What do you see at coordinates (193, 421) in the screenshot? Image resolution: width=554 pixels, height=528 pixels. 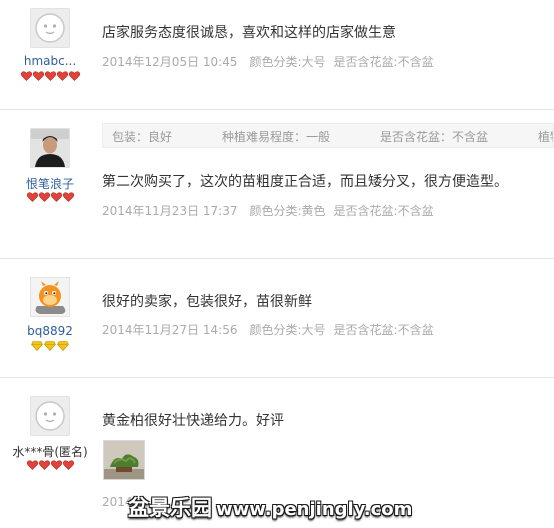 I see `review-text: 黄金柏很好壮快递给力。好评` at bounding box center [193, 421].